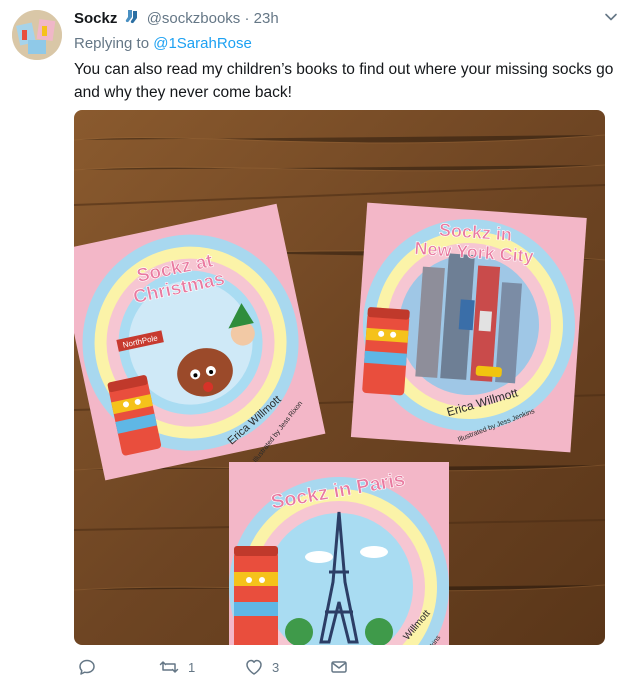  I want to click on chevron-down-icon, so click(611, 17).